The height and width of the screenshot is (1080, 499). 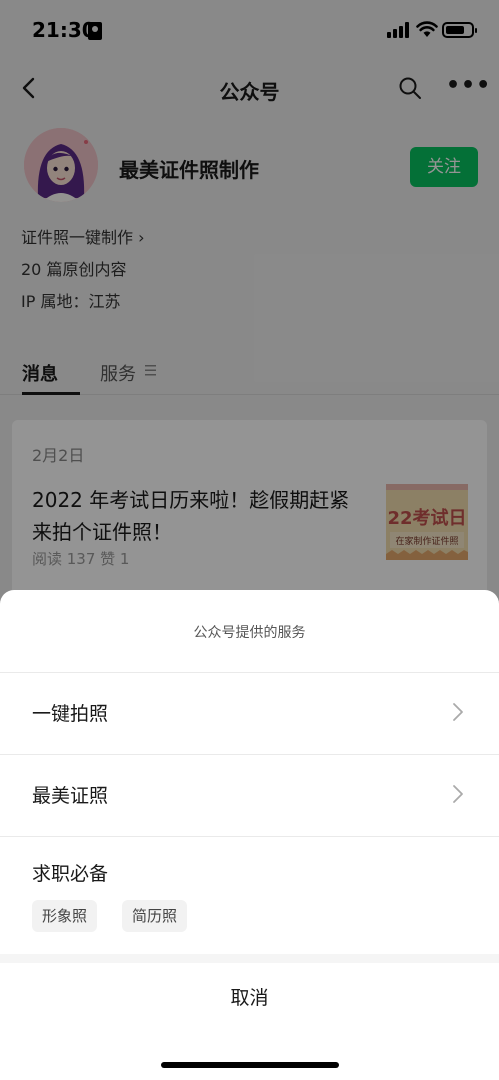 I want to click on section-separator, so click(x=249, y=958).